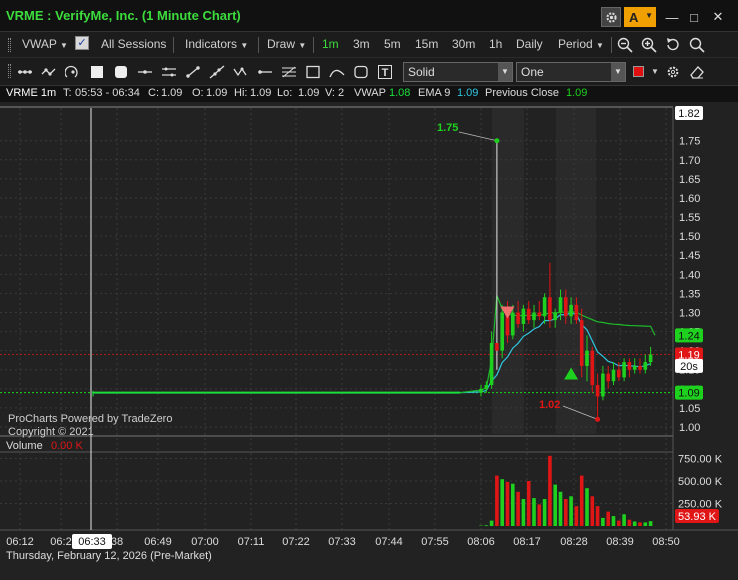  I want to click on magnifier-icon, so click(697, 45).